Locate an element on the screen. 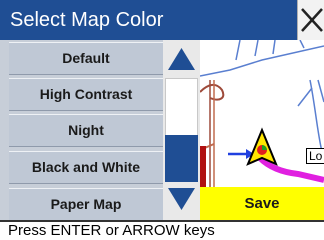  close-icon is located at coordinates (312, 20).